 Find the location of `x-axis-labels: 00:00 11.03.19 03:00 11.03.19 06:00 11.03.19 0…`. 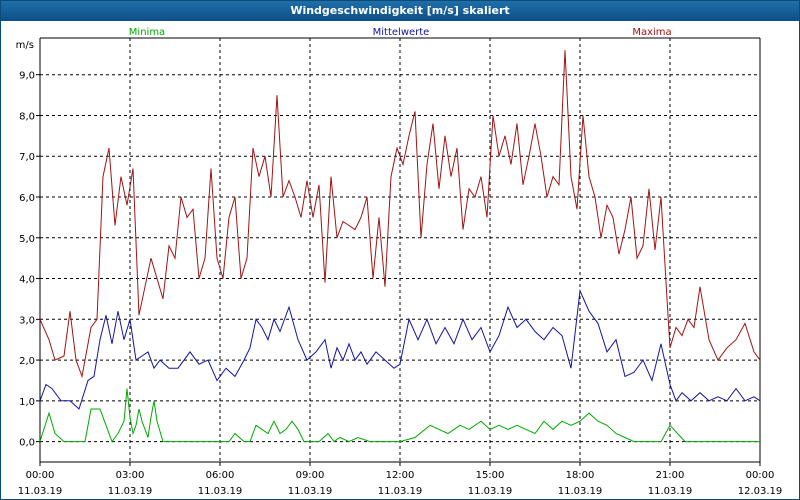

x-axis-labels: 00:00 11.03.19 03:00 11.03.19 06:00 11.03.19 0… is located at coordinates (400, 483).